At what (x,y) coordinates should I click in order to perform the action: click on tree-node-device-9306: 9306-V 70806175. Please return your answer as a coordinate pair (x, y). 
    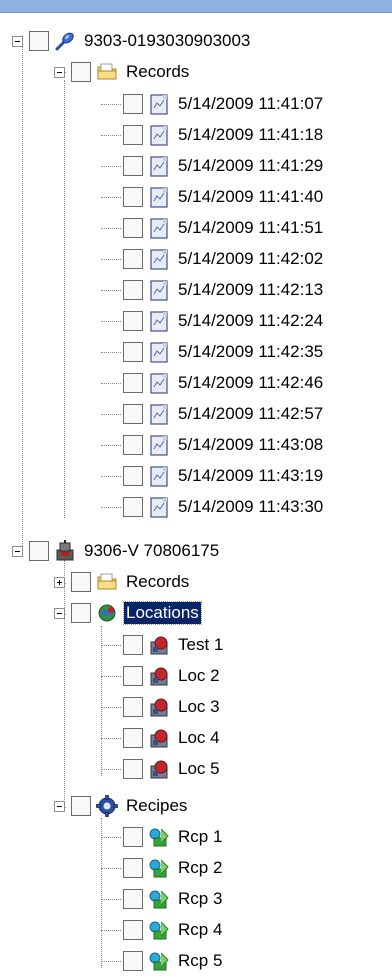
    Looking at the image, I should click on (116, 551).